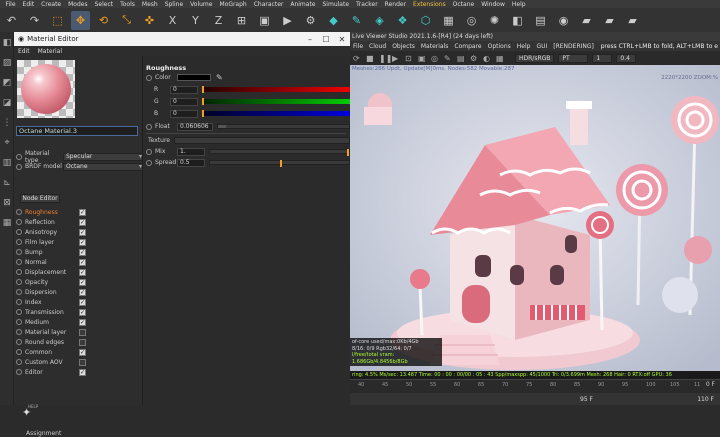 This screenshot has width=720, height=437. I want to click on camera-icon: ◎, so click(471, 20).